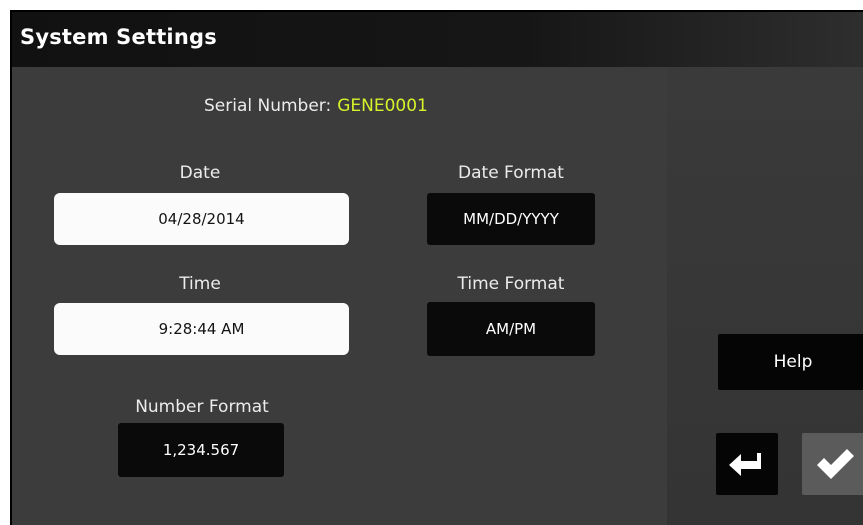 This screenshot has height=525, width=863. What do you see at coordinates (268, 106) in the screenshot?
I see `serial-number-label: Serial Number:` at bounding box center [268, 106].